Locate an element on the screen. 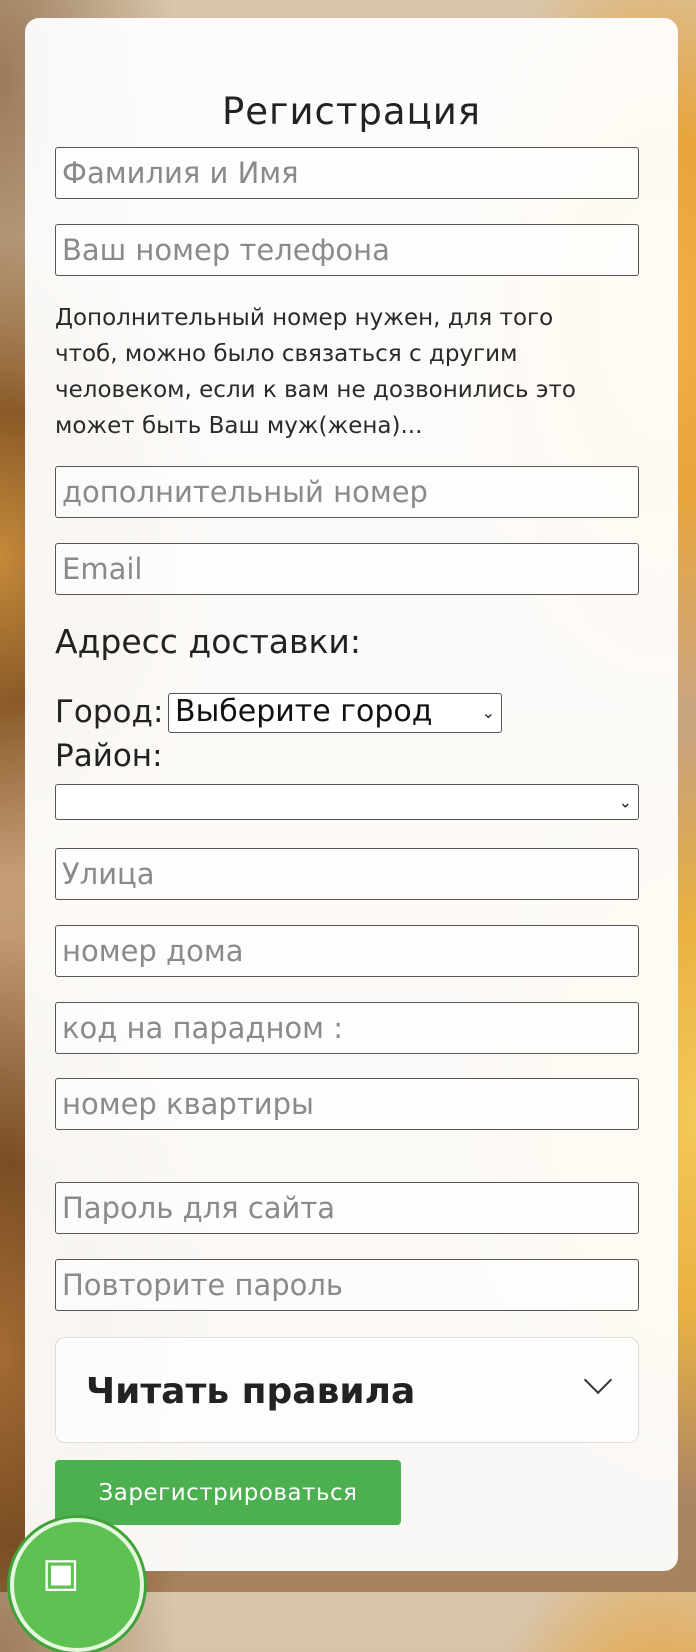 The width and height of the screenshot is (696, 1652). street-input is located at coordinates (347, 874).